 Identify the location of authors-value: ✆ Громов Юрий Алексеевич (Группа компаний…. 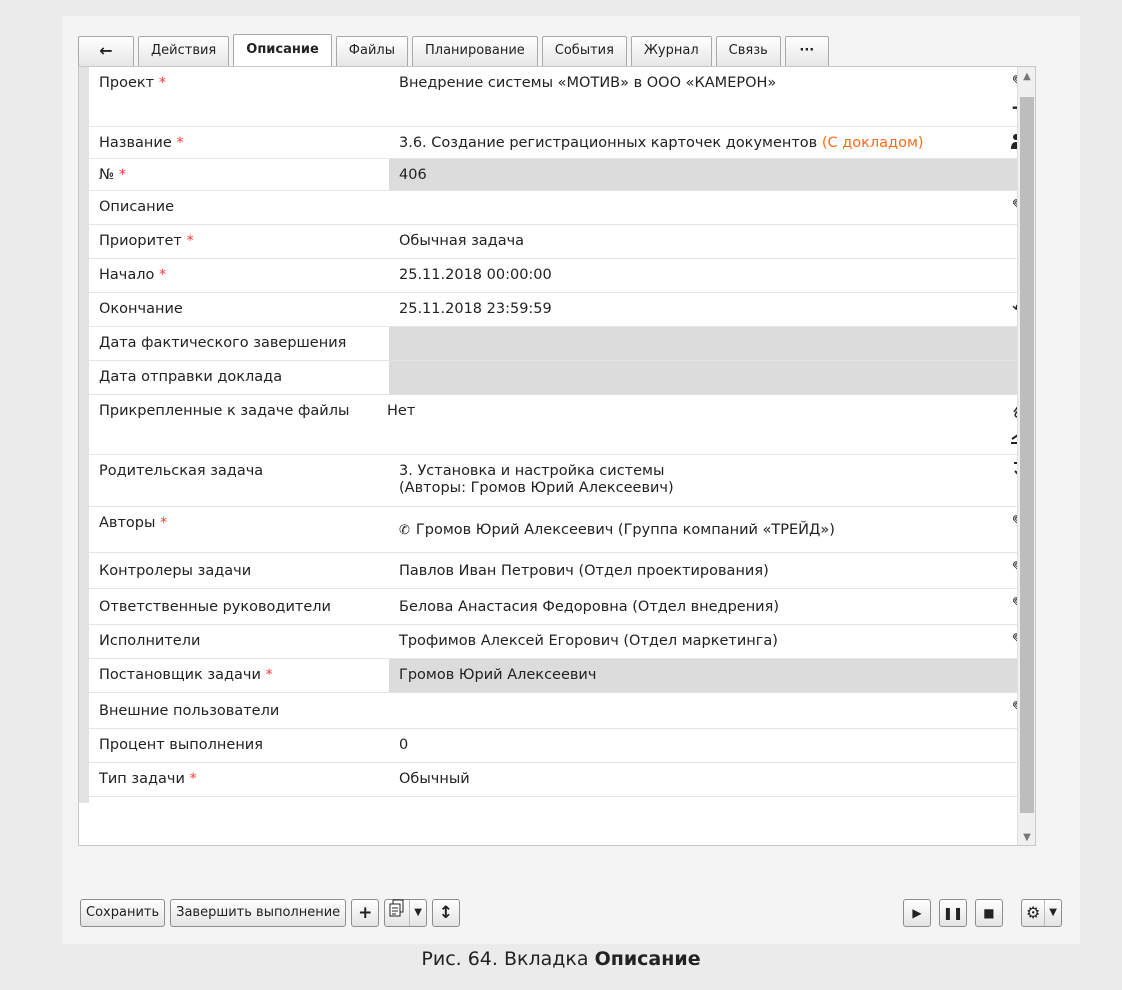
(712, 529).